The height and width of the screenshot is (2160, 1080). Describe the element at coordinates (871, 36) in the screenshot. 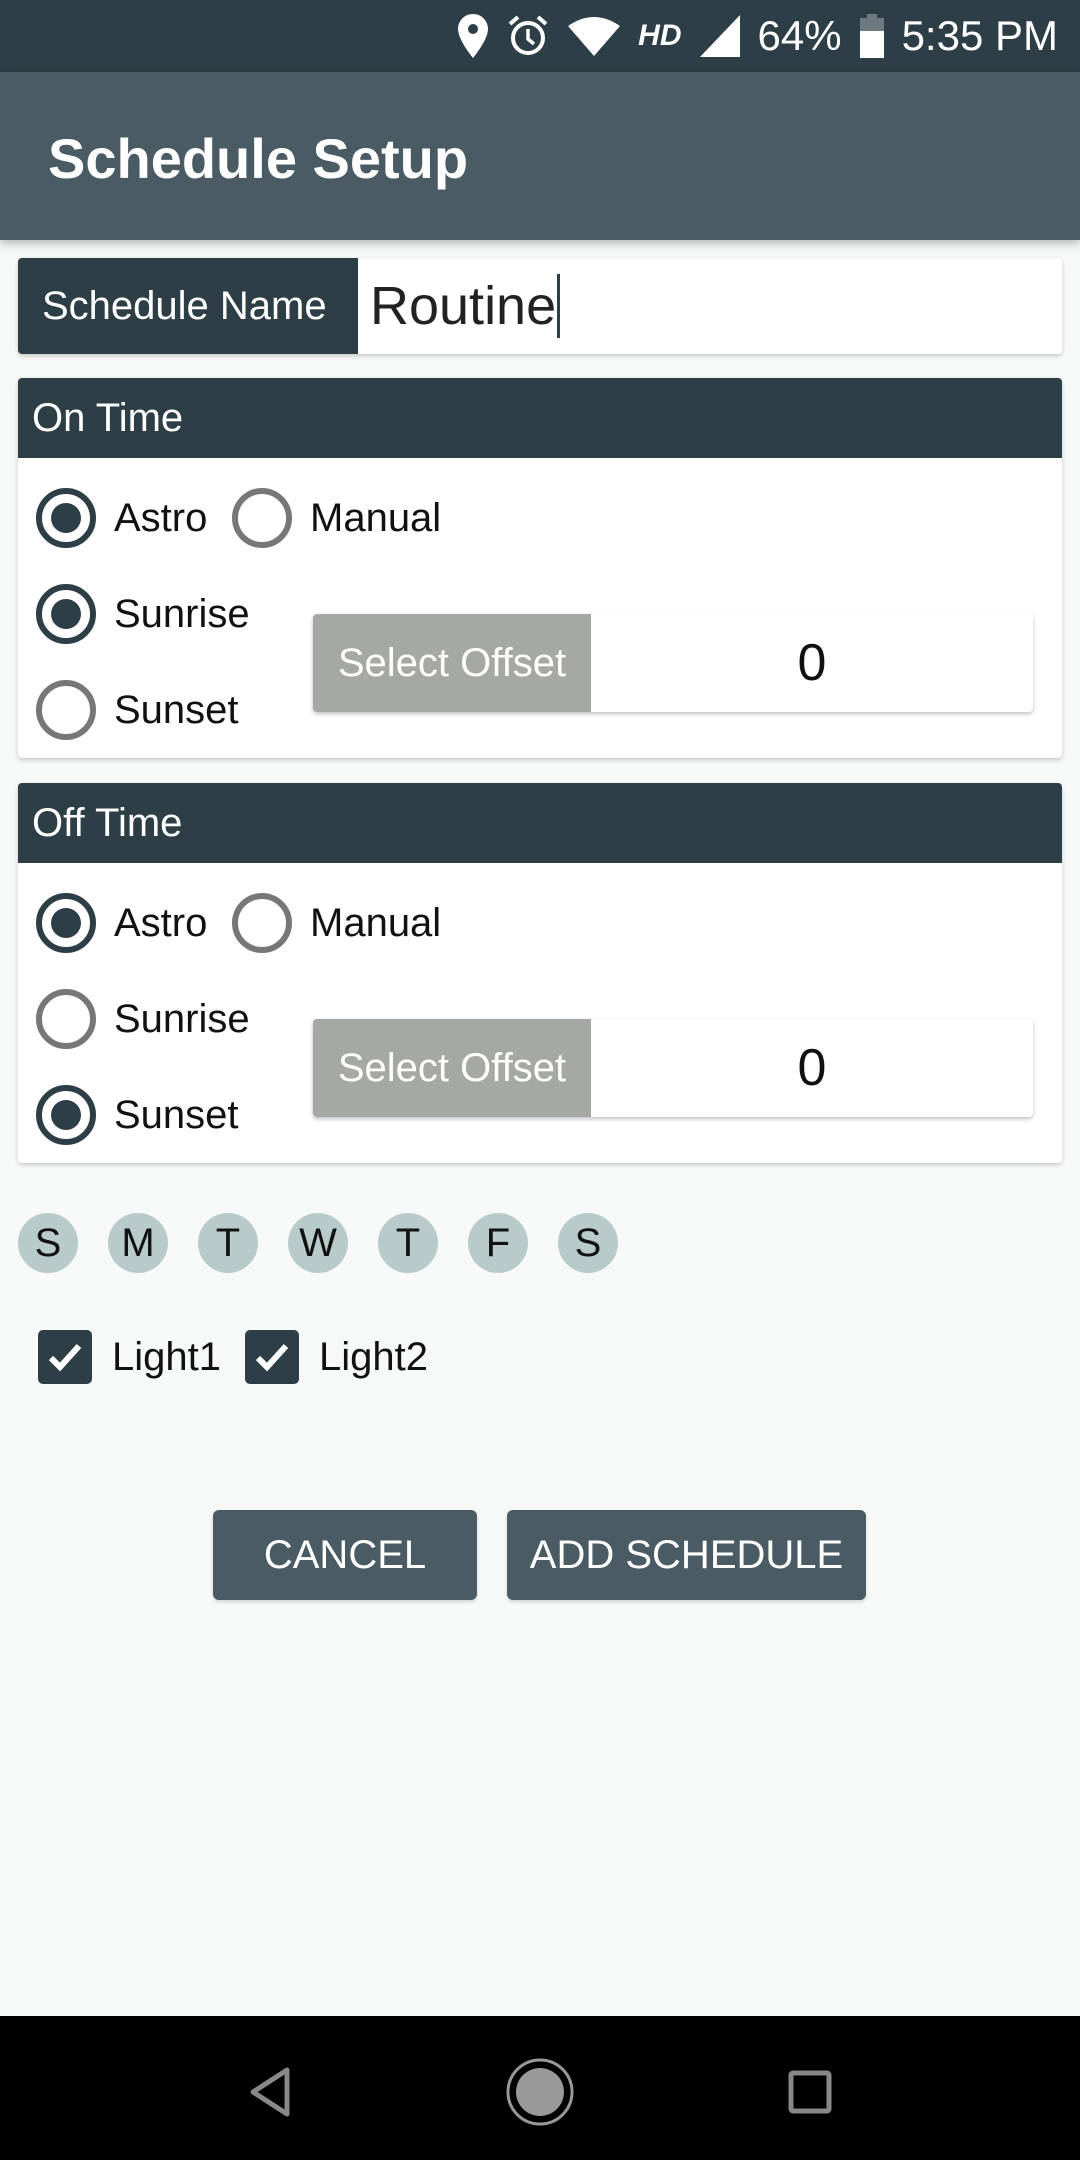

I see `battery-icon` at that location.